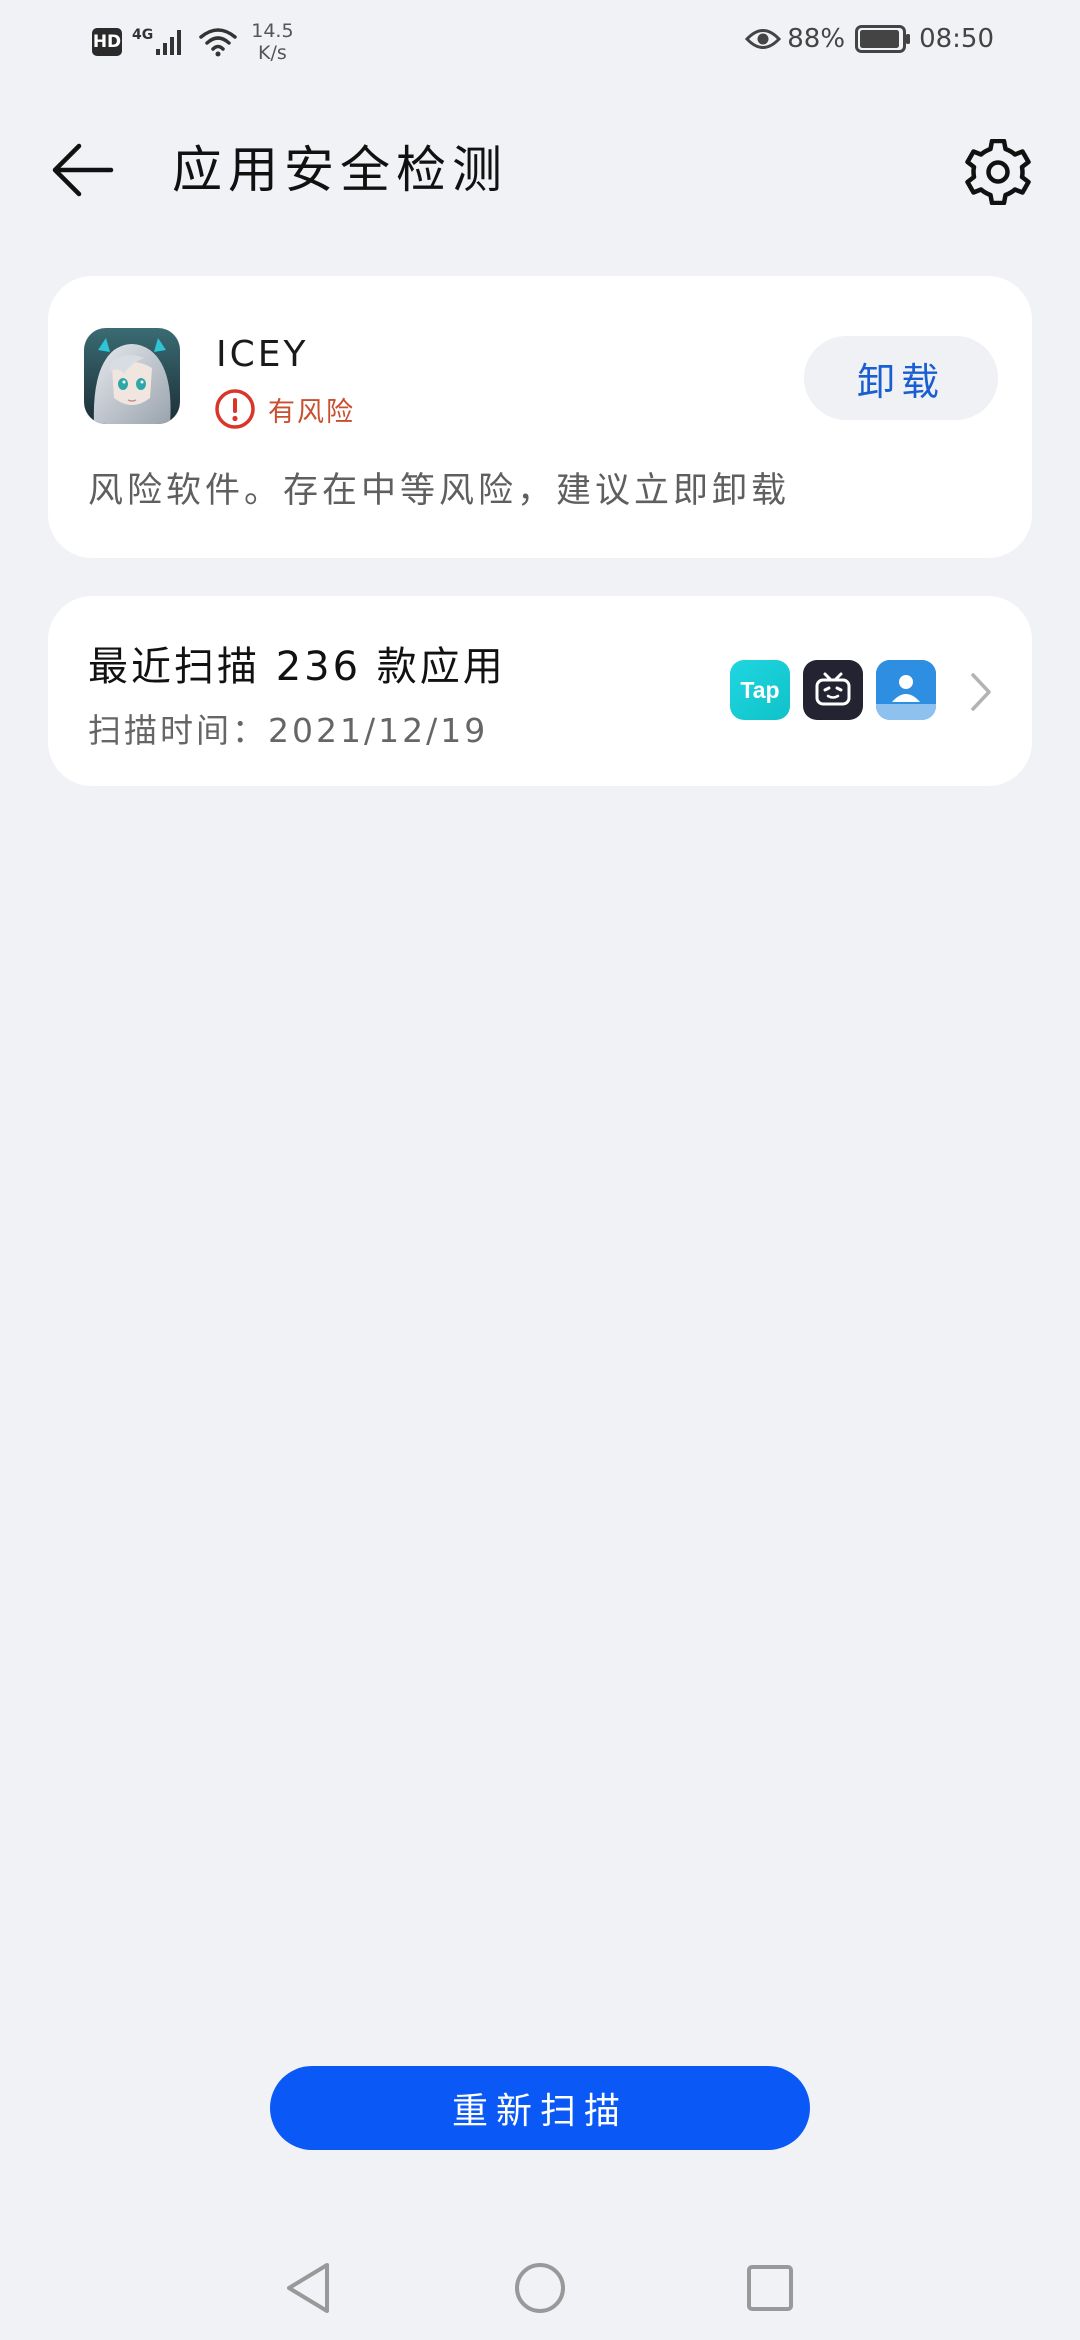  What do you see at coordinates (218, 42) in the screenshot?
I see `wifi-icon` at bounding box center [218, 42].